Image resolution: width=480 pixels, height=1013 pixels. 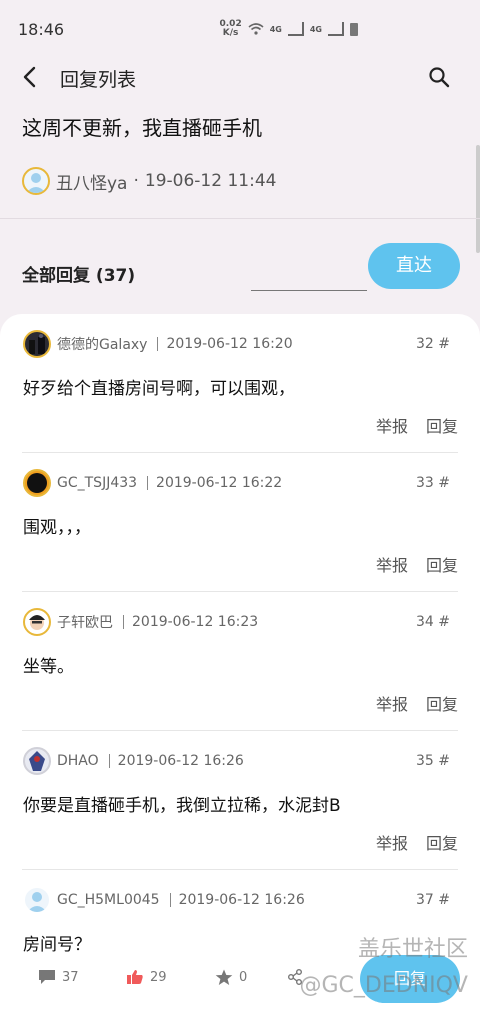 I want to click on status-time: 18:46, so click(x=41, y=29).